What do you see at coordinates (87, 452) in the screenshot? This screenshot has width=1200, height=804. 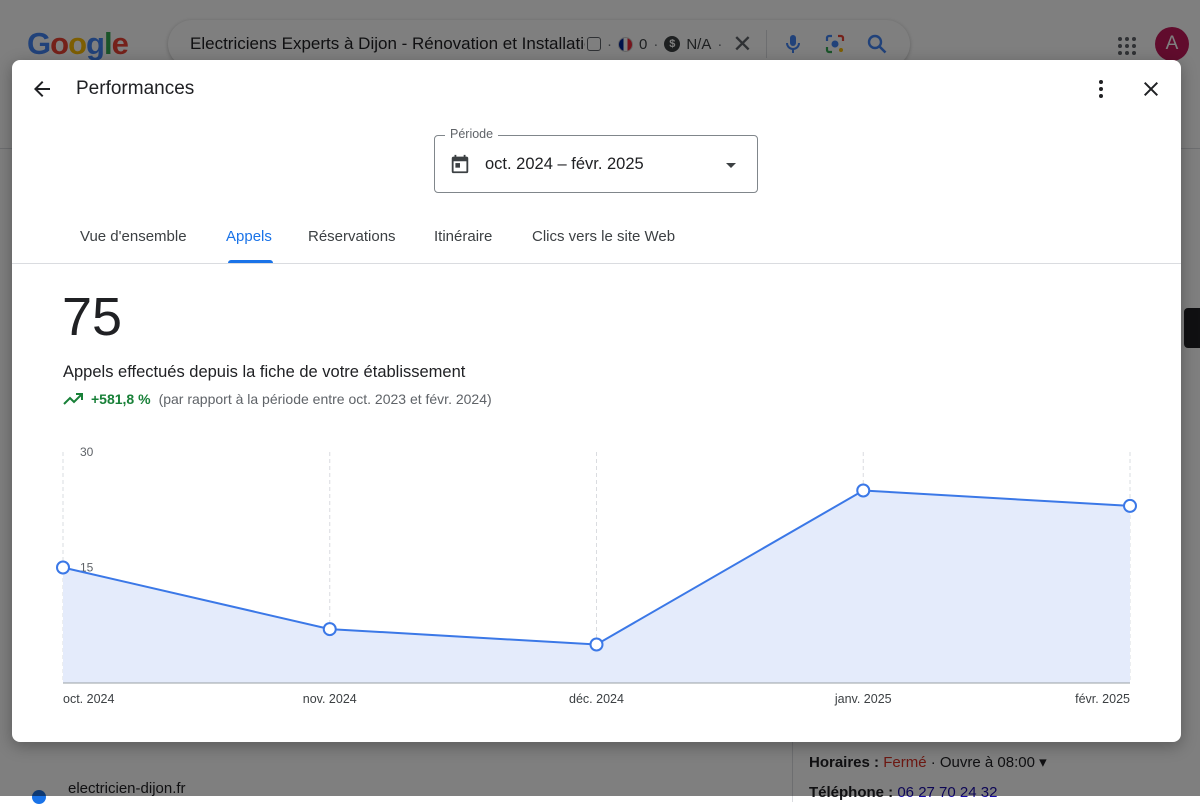 I see `y-tick-label: 30` at bounding box center [87, 452].